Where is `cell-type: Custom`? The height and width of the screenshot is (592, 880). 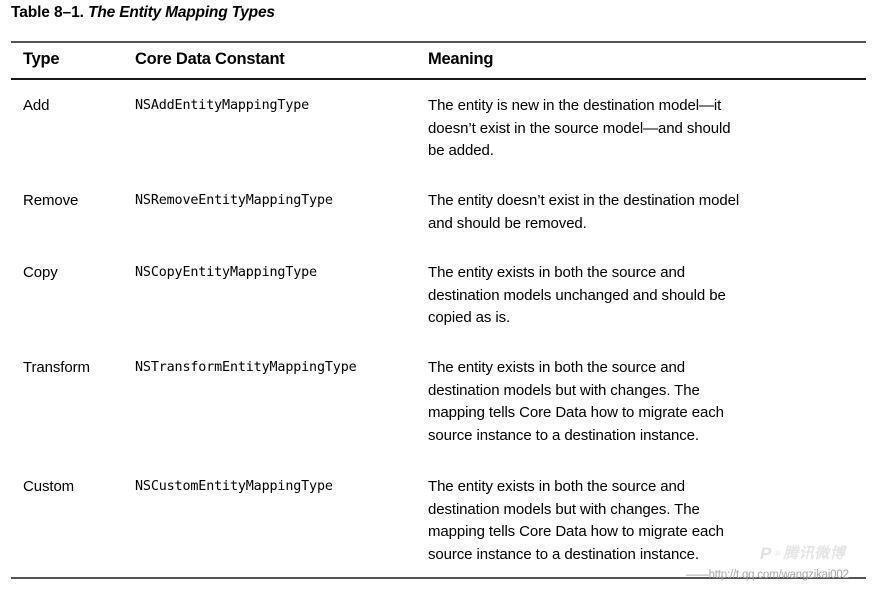
cell-type: Custom is located at coordinates (49, 486).